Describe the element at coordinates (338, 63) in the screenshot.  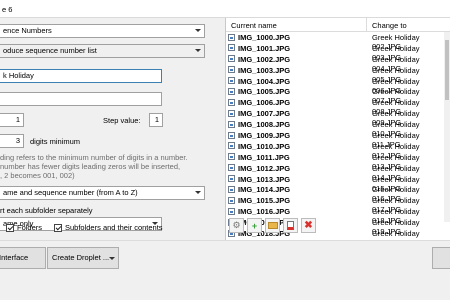
I see `table-row: IMG_1002.JPG Greek Holiday 004.JPG` at that location.